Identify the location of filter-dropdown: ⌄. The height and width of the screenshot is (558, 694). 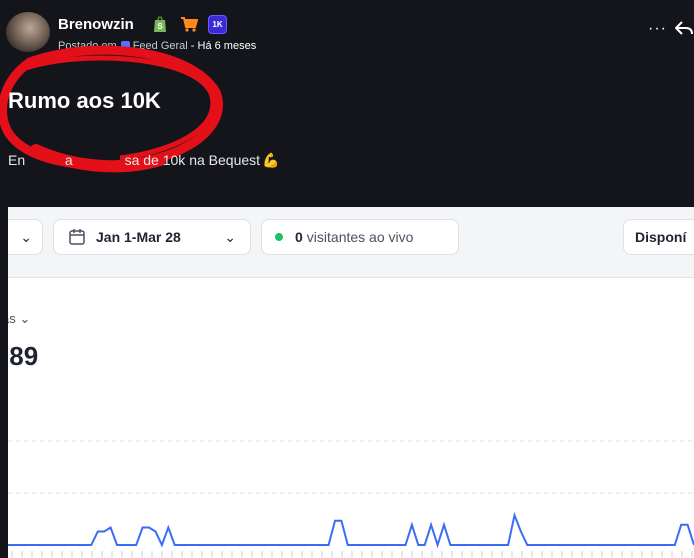
(25, 237).